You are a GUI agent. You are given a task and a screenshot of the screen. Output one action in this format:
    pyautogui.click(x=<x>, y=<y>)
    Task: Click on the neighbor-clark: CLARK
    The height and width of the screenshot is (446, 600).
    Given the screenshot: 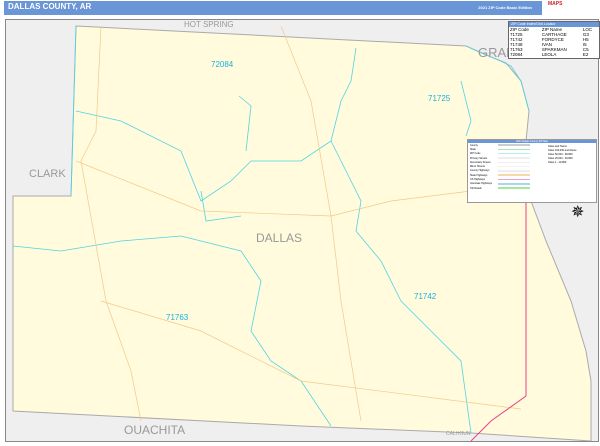 What is the action you would take?
    pyautogui.click(x=47, y=174)
    